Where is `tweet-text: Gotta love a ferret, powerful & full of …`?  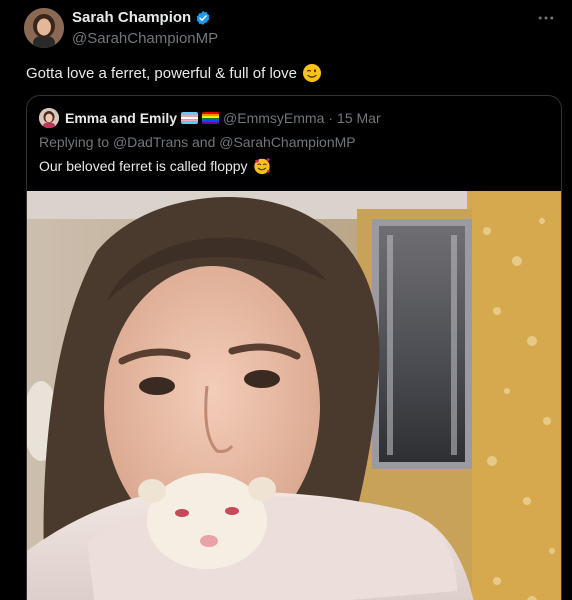 tweet-text: Gotta love a ferret, powerful & full of … is located at coordinates (161, 73).